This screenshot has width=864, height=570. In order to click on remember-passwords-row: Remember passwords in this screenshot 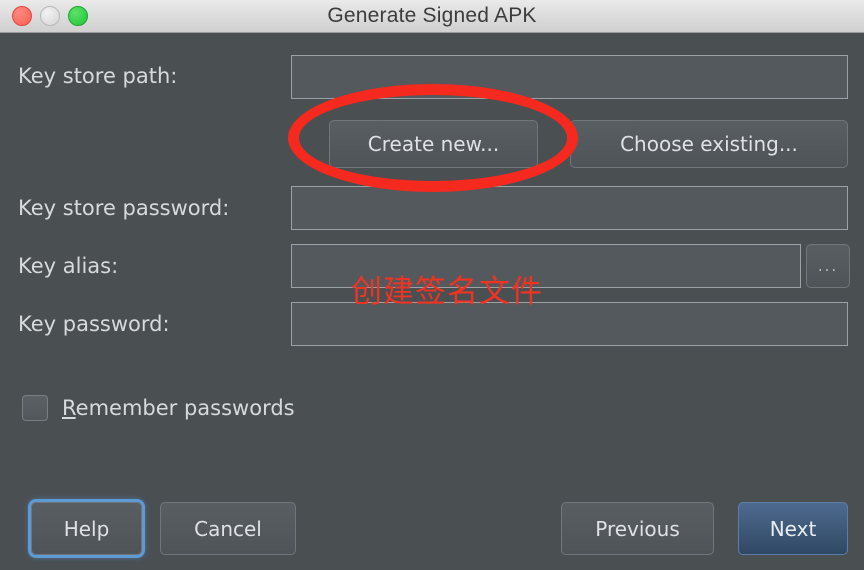, I will do `click(158, 408)`.